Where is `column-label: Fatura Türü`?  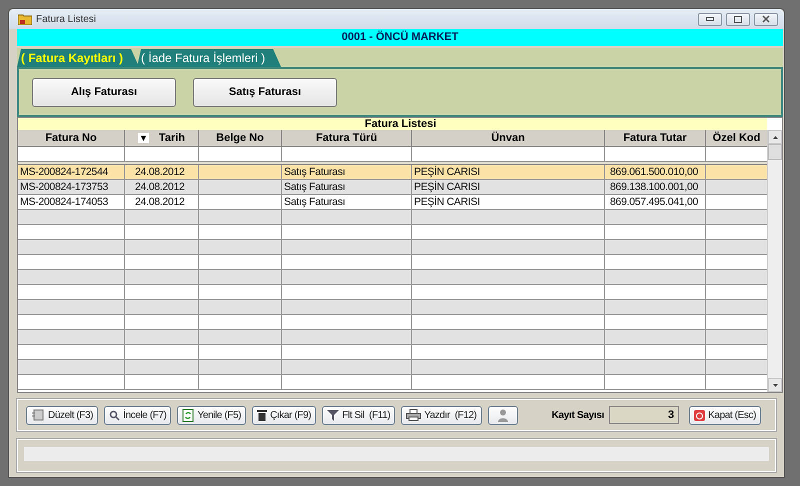
column-label: Fatura Türü is located at coordinates (347, 138).